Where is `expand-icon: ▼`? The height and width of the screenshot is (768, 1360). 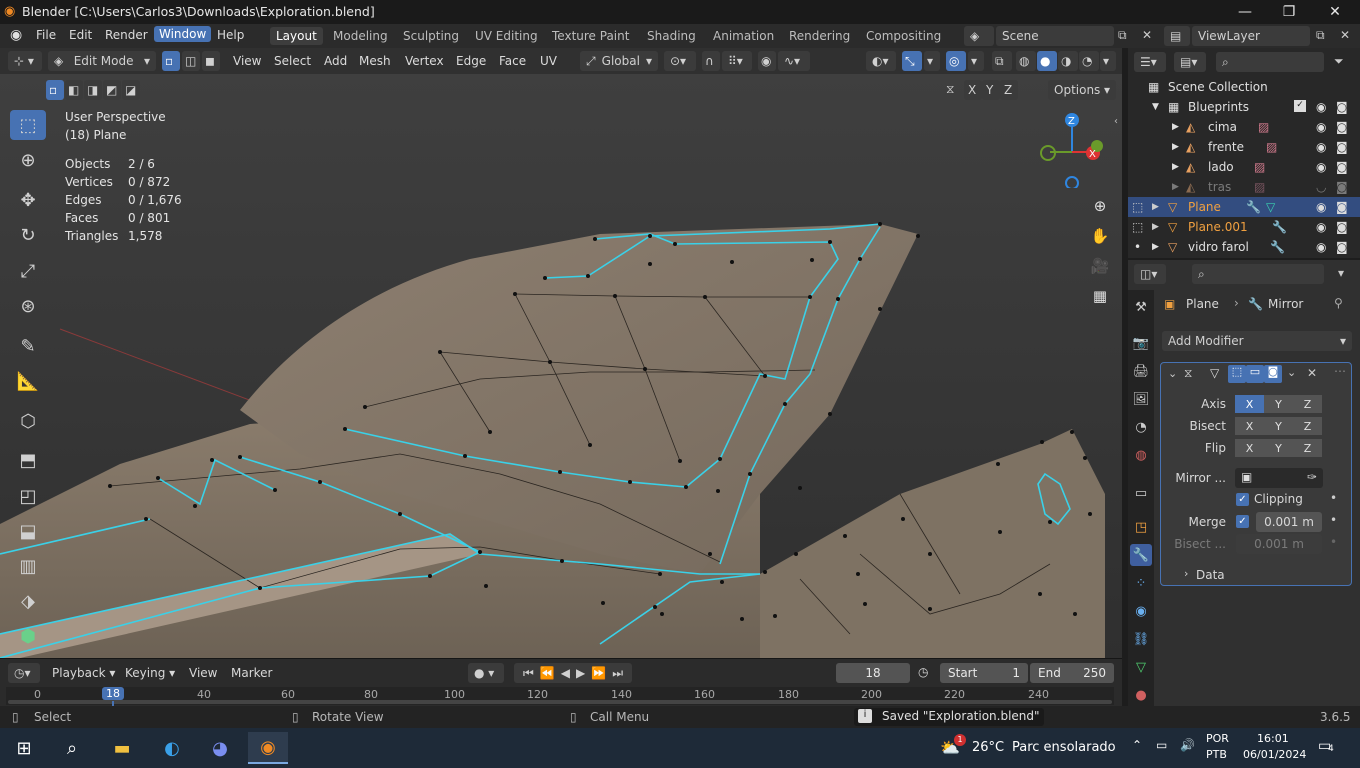 expand-icon: ▼ is located at coordinates (1155, 107).